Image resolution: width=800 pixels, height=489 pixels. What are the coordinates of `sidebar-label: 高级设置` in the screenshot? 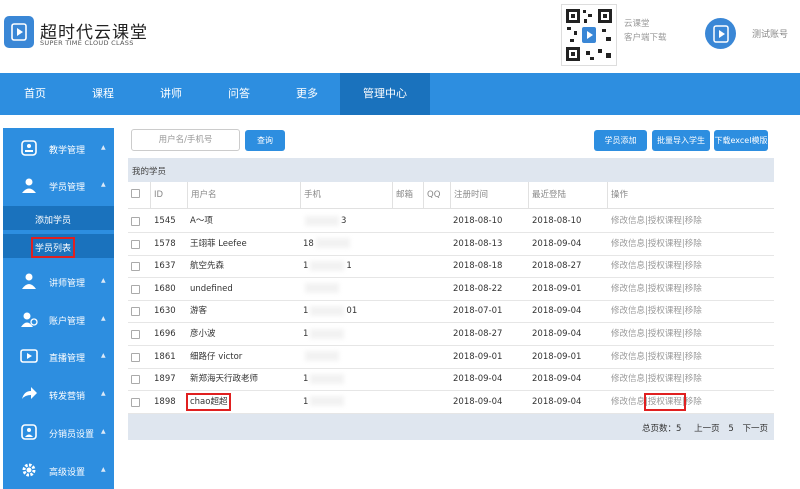 It's located at (67, 473).